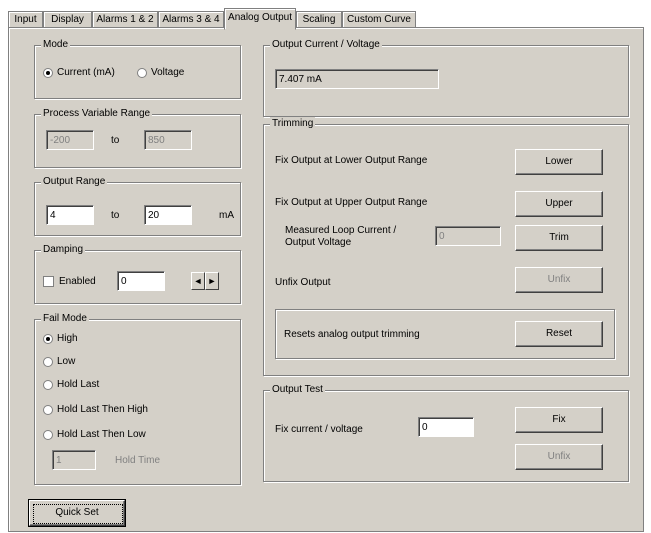 This screenshot has height=533, width=651. I want to click on output-cv-title: Output Current / Voltage, so click(326, 45).